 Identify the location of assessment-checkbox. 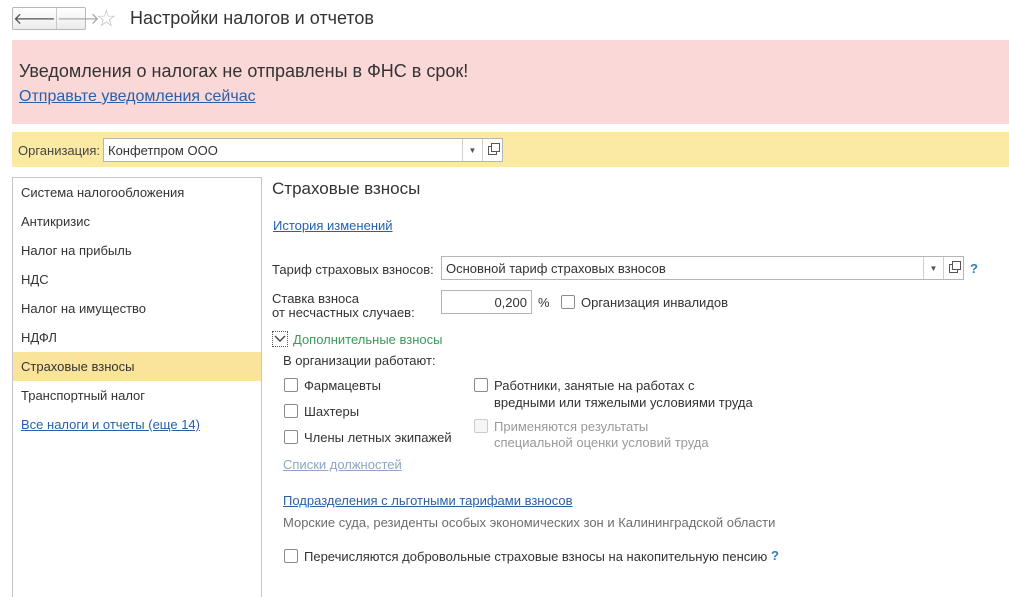
(481, 426).